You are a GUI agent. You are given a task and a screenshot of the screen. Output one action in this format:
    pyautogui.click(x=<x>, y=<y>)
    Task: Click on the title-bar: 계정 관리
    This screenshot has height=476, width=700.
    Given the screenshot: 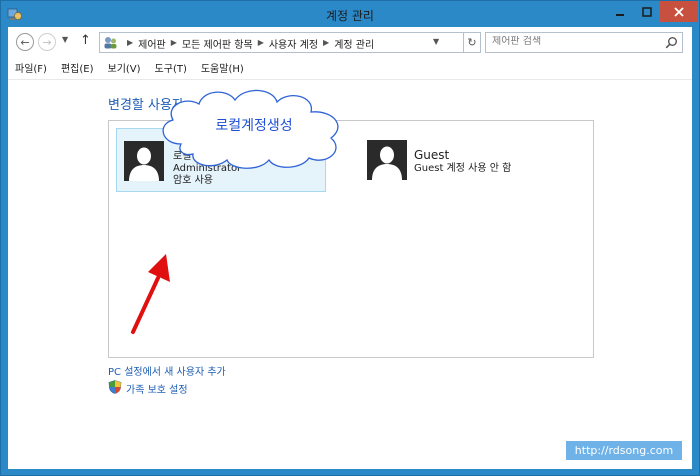 What is the action you would take?
    pyautogui.click(x=350, y=14)
    